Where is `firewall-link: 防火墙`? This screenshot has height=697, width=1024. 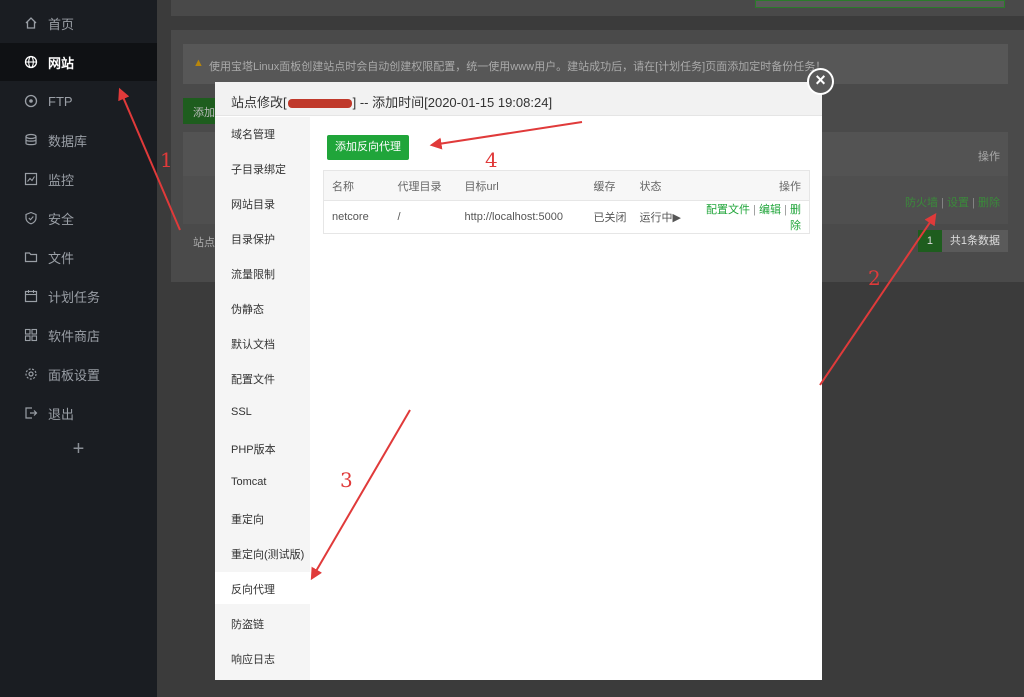
firewall-link: 防火墙 is located at coordinates (921, 203).